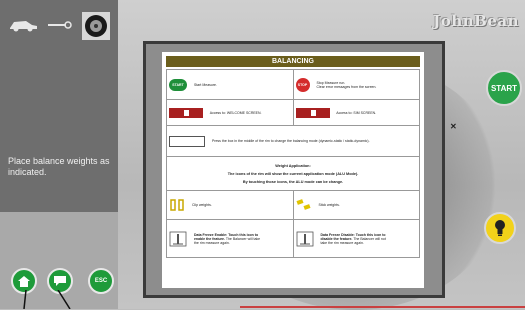  I want to click on bottom-accent-line, so click(382, 307).